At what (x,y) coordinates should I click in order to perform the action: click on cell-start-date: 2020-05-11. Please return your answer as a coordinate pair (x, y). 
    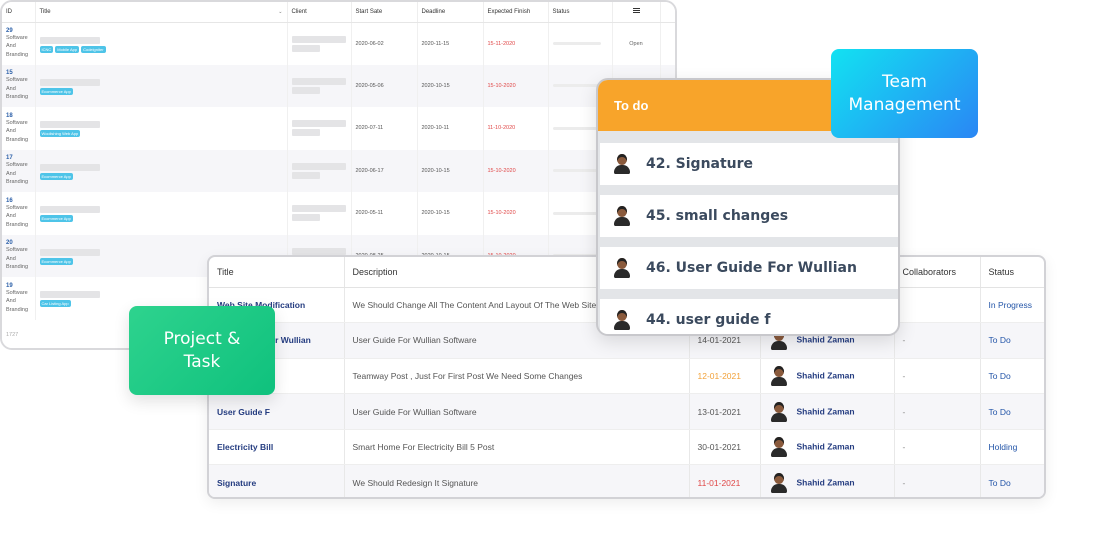
    Looking at the image, I should click on (384, 213).